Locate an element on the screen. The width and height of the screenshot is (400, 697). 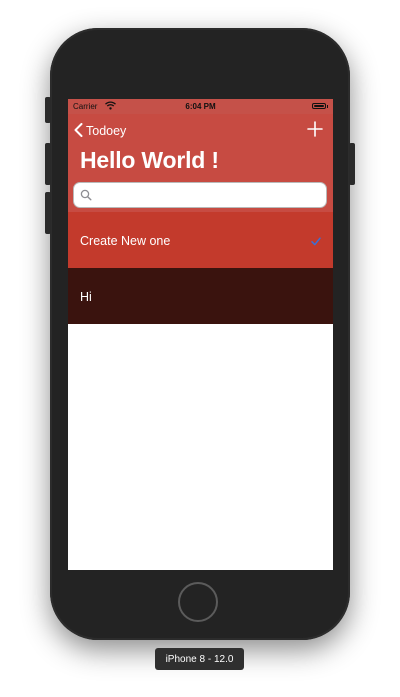
back-button-label: Todoey is located at coordinates (106, 131).